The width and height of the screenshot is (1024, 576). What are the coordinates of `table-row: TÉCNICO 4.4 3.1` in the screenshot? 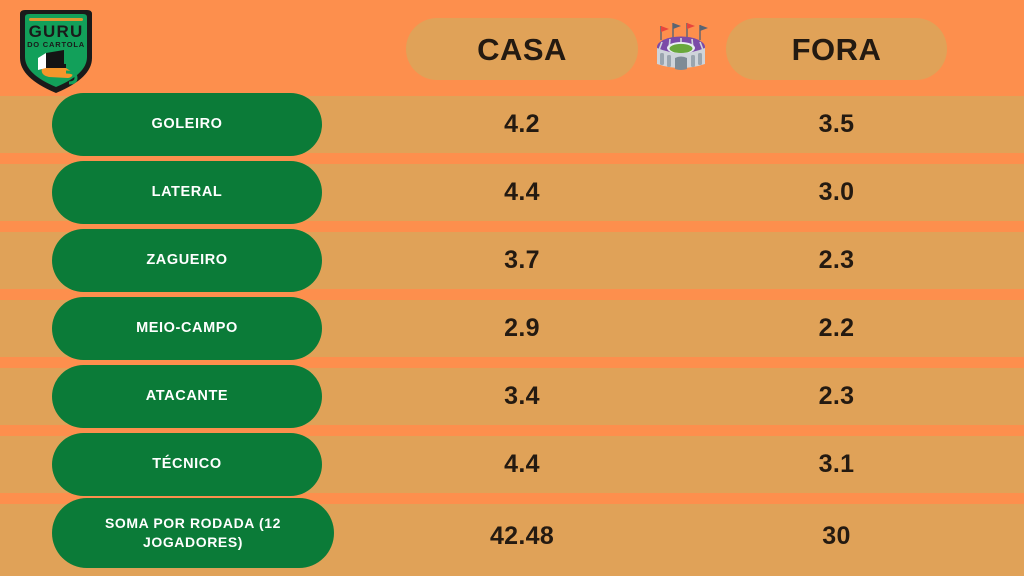 It's located at (512, 464).